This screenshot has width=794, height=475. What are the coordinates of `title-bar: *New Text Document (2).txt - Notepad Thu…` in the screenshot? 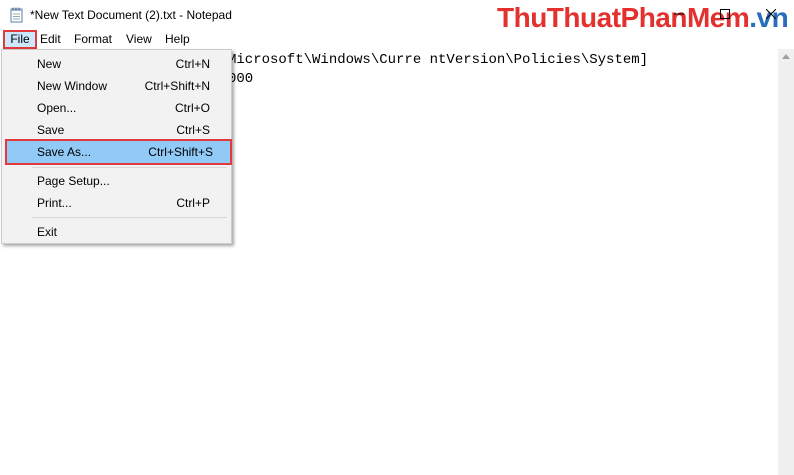 It's located at (397, 16).